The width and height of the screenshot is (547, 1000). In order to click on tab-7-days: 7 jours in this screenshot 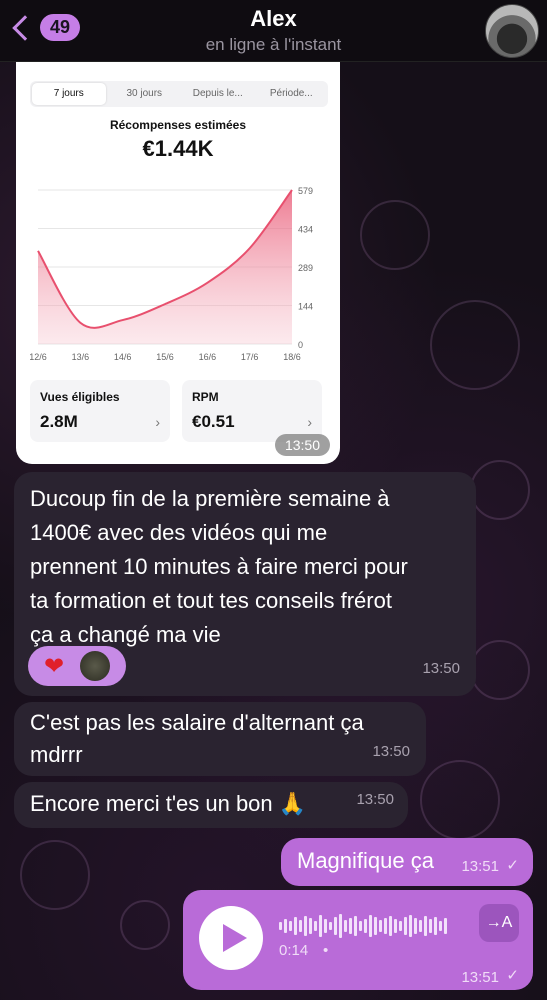, I will do `click(69, 94)`.